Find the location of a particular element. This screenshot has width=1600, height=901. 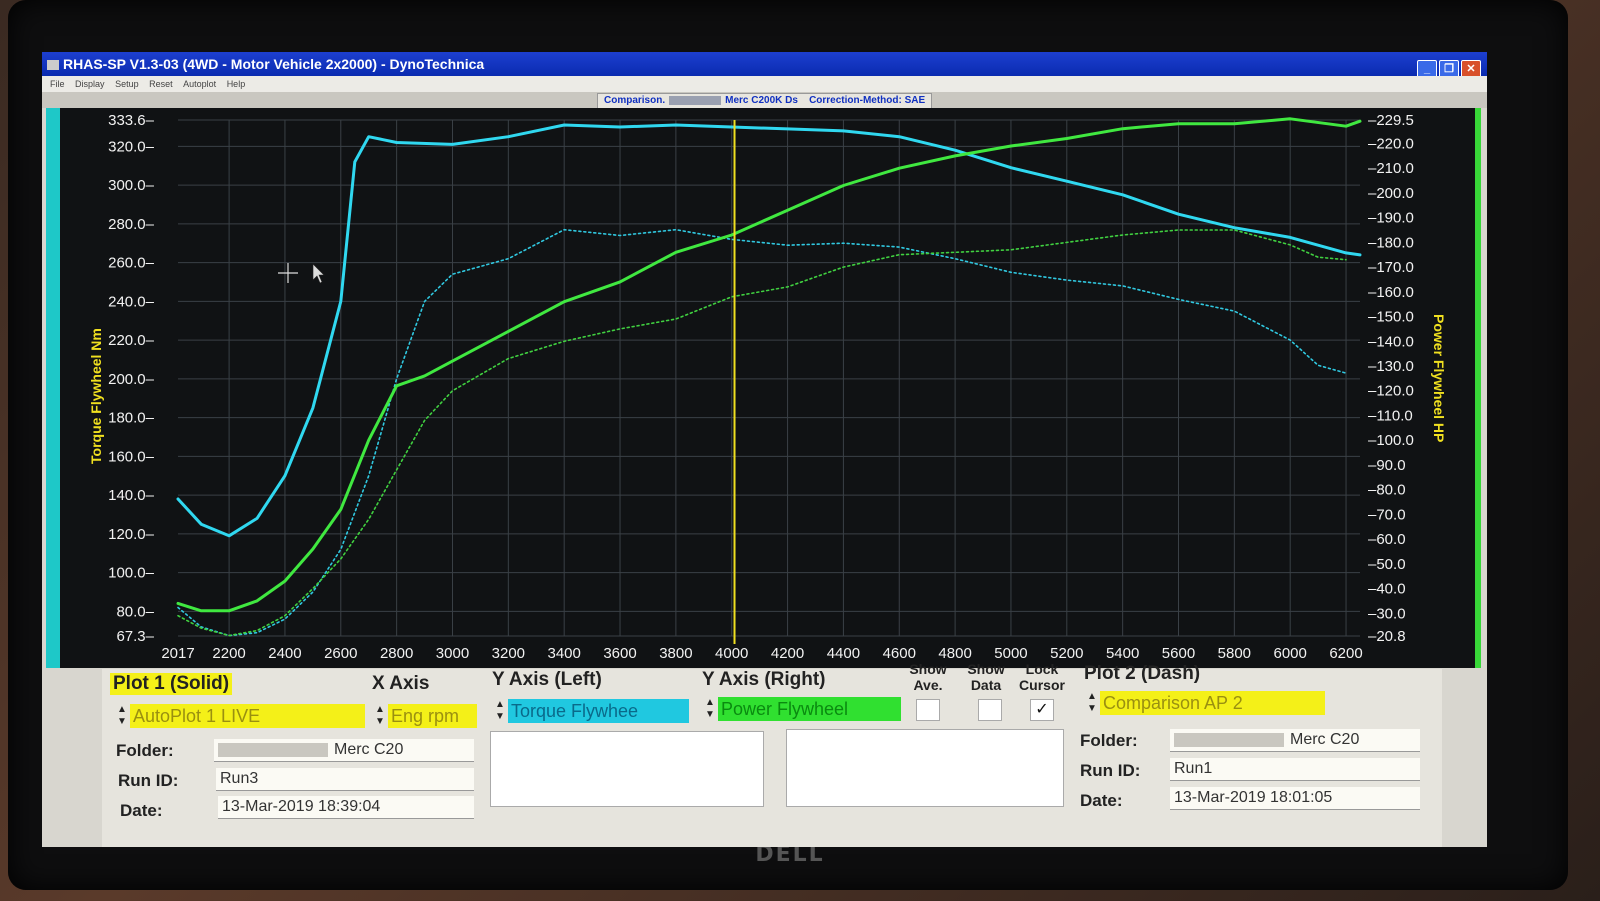

plot1-date-field: 13-Mar-2019 18:39:04 is located at coordinates (346, 807).